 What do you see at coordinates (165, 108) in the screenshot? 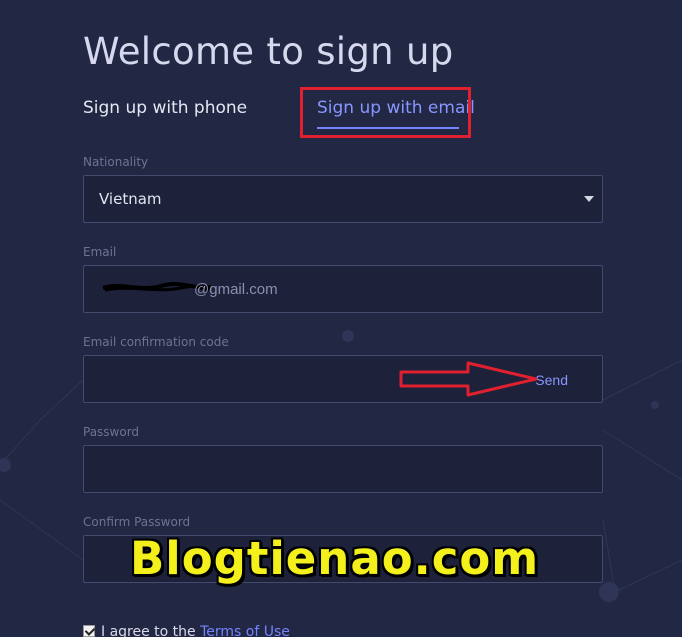
I see `tab-sign-up-with-phone: Sign up with phone` at bounding box center [165, 108].